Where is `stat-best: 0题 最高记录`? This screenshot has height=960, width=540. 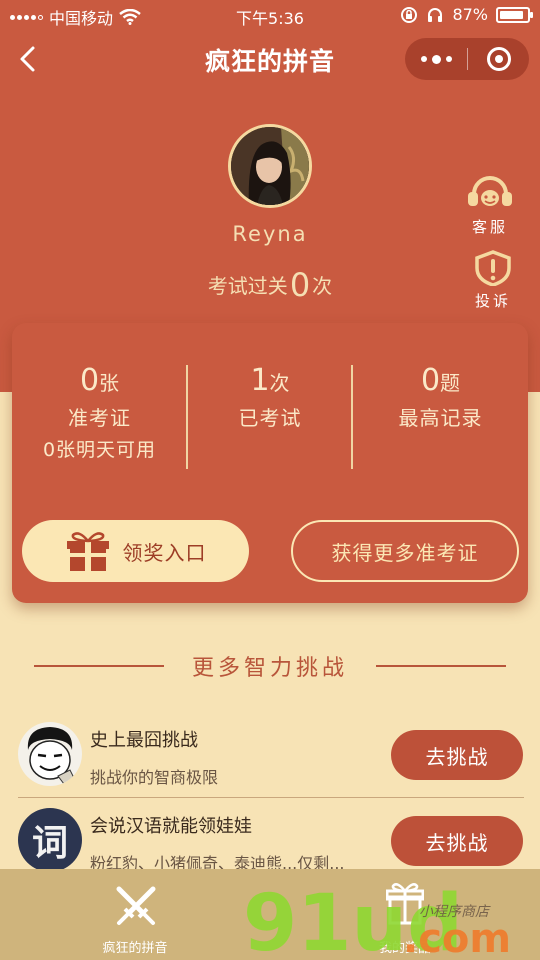 stat-best: 0题 最高记录 is located at coordinates (440, 397).